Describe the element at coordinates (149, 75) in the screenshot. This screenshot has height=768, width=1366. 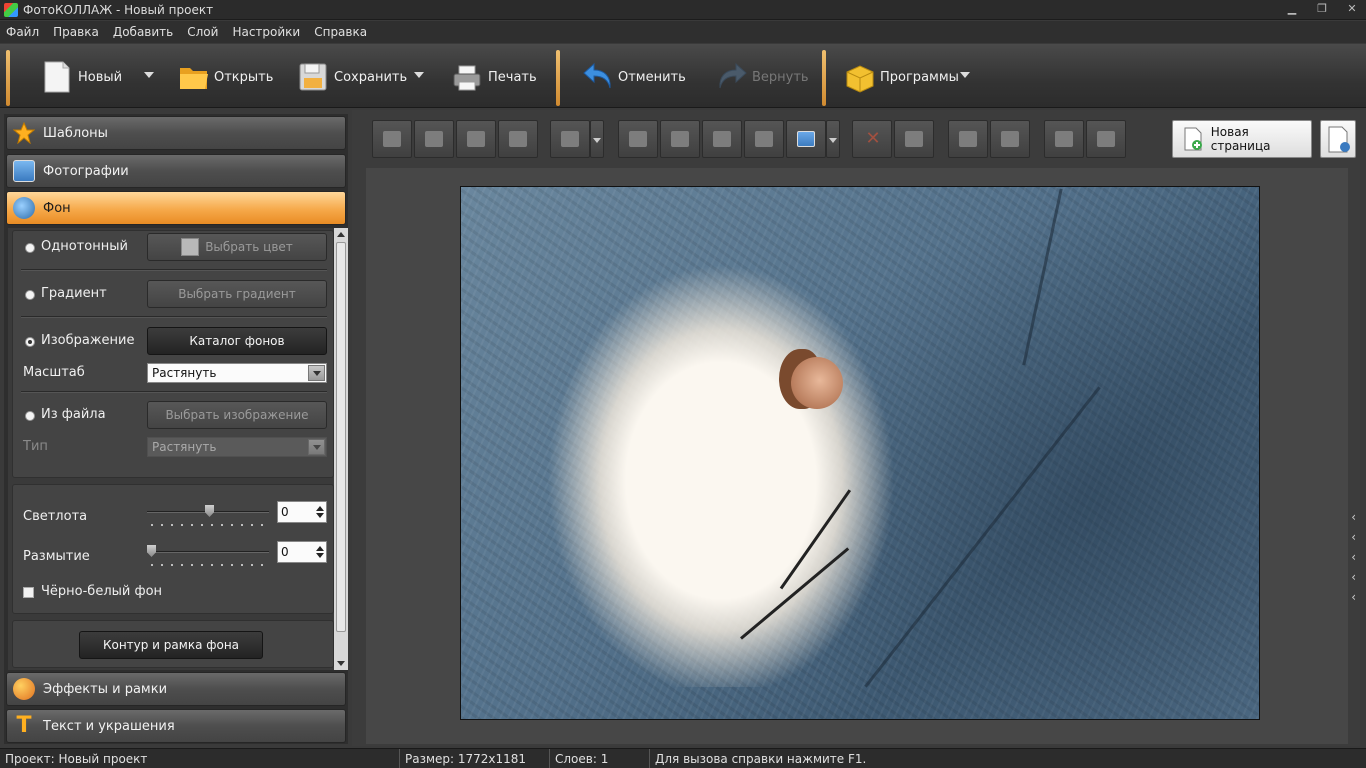
I see `new-dropdown-icon` at that location.